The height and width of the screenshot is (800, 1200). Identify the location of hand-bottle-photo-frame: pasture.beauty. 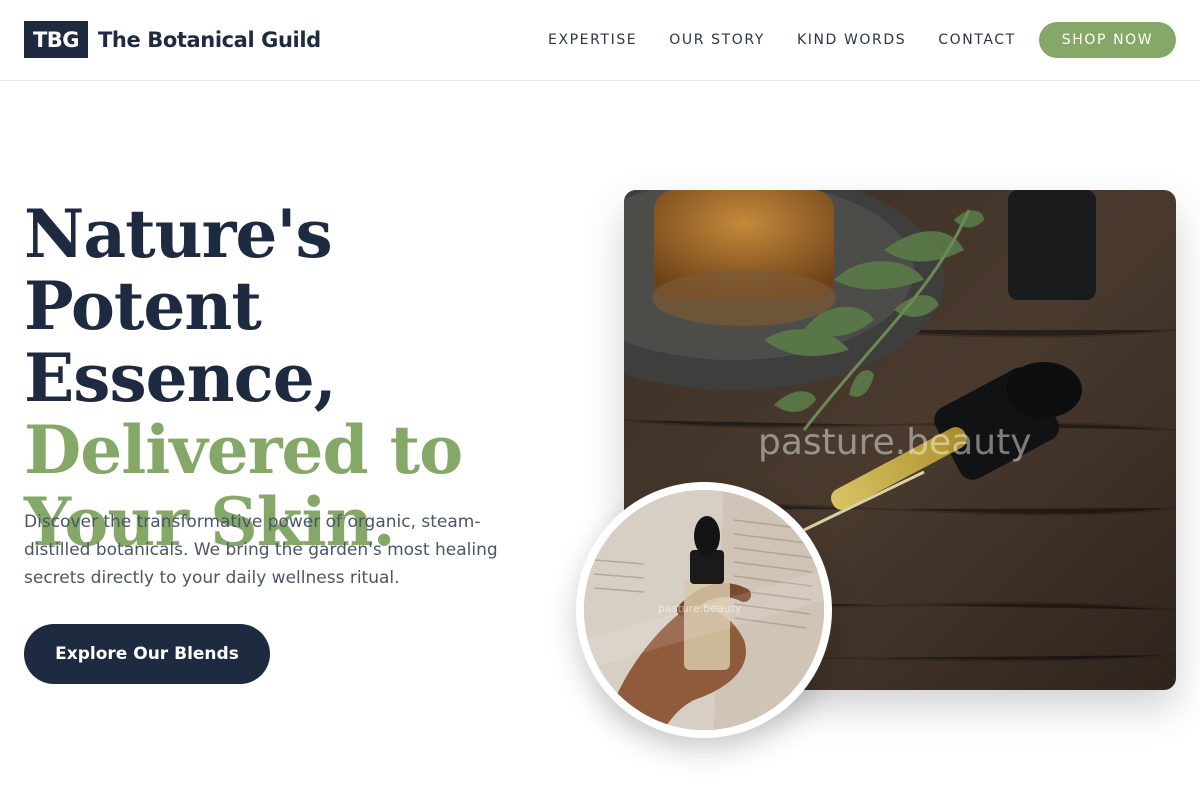
(704, 610).